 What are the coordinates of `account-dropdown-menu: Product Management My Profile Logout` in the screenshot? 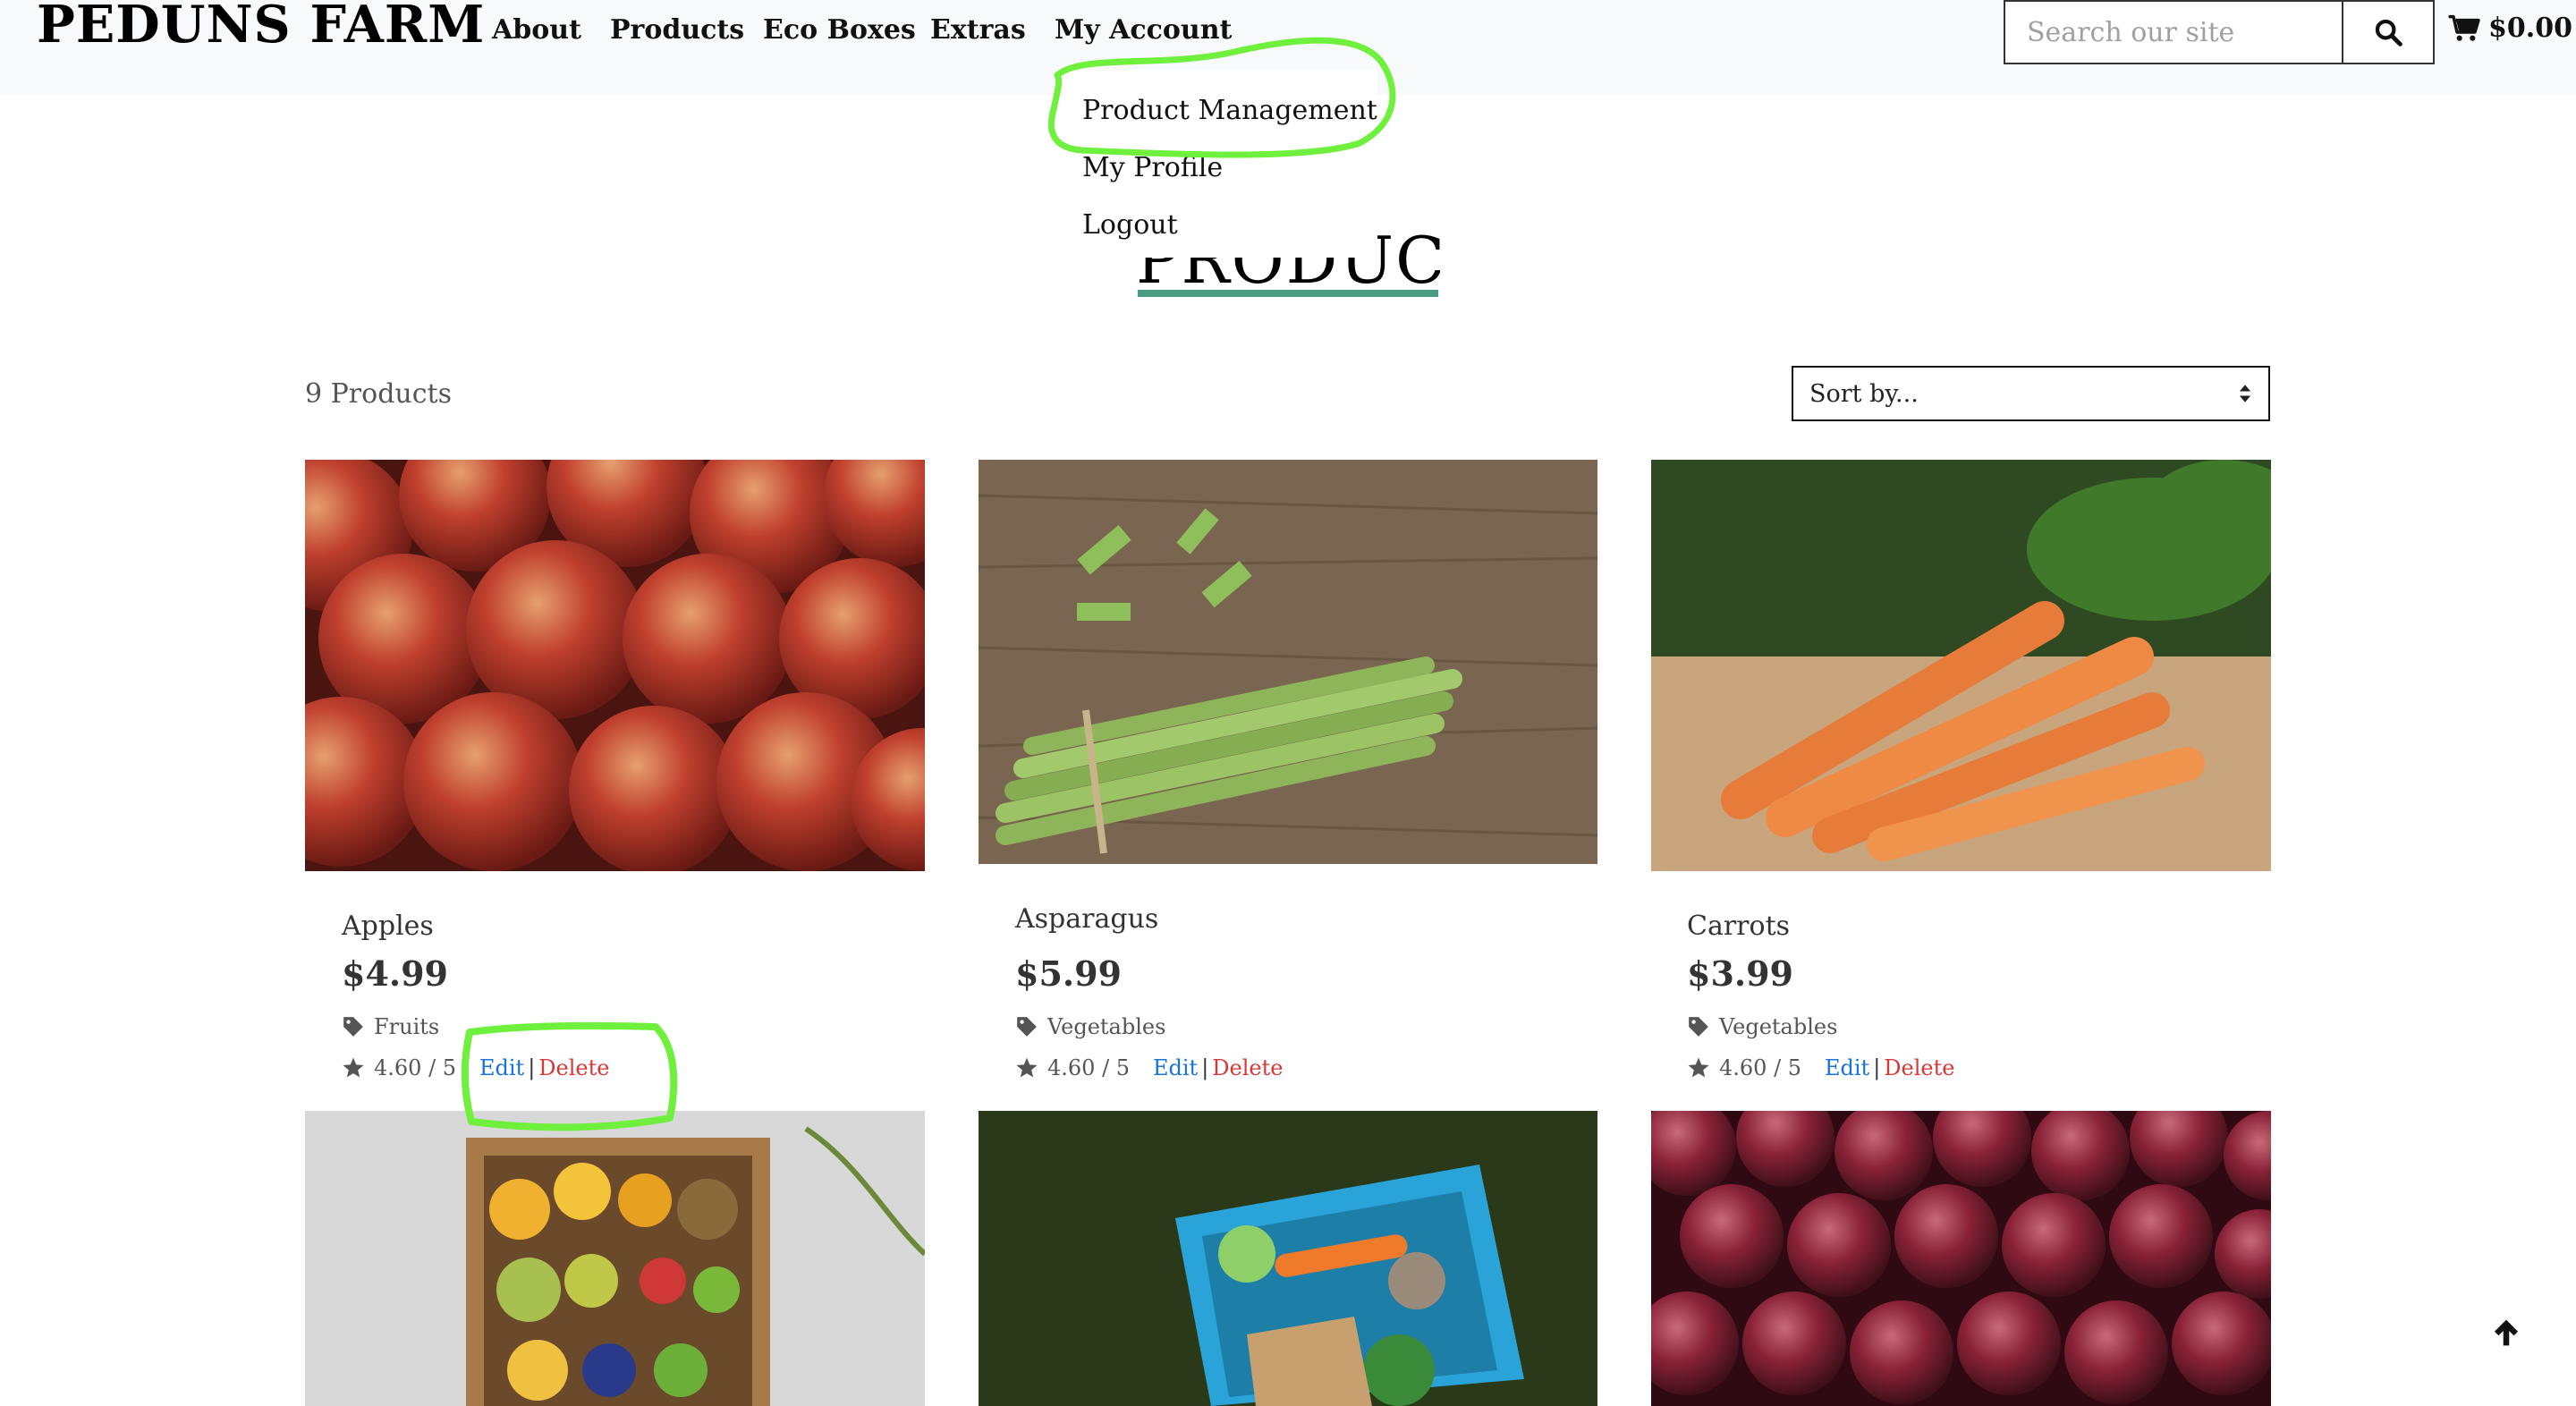 It's located at (1216, 164).